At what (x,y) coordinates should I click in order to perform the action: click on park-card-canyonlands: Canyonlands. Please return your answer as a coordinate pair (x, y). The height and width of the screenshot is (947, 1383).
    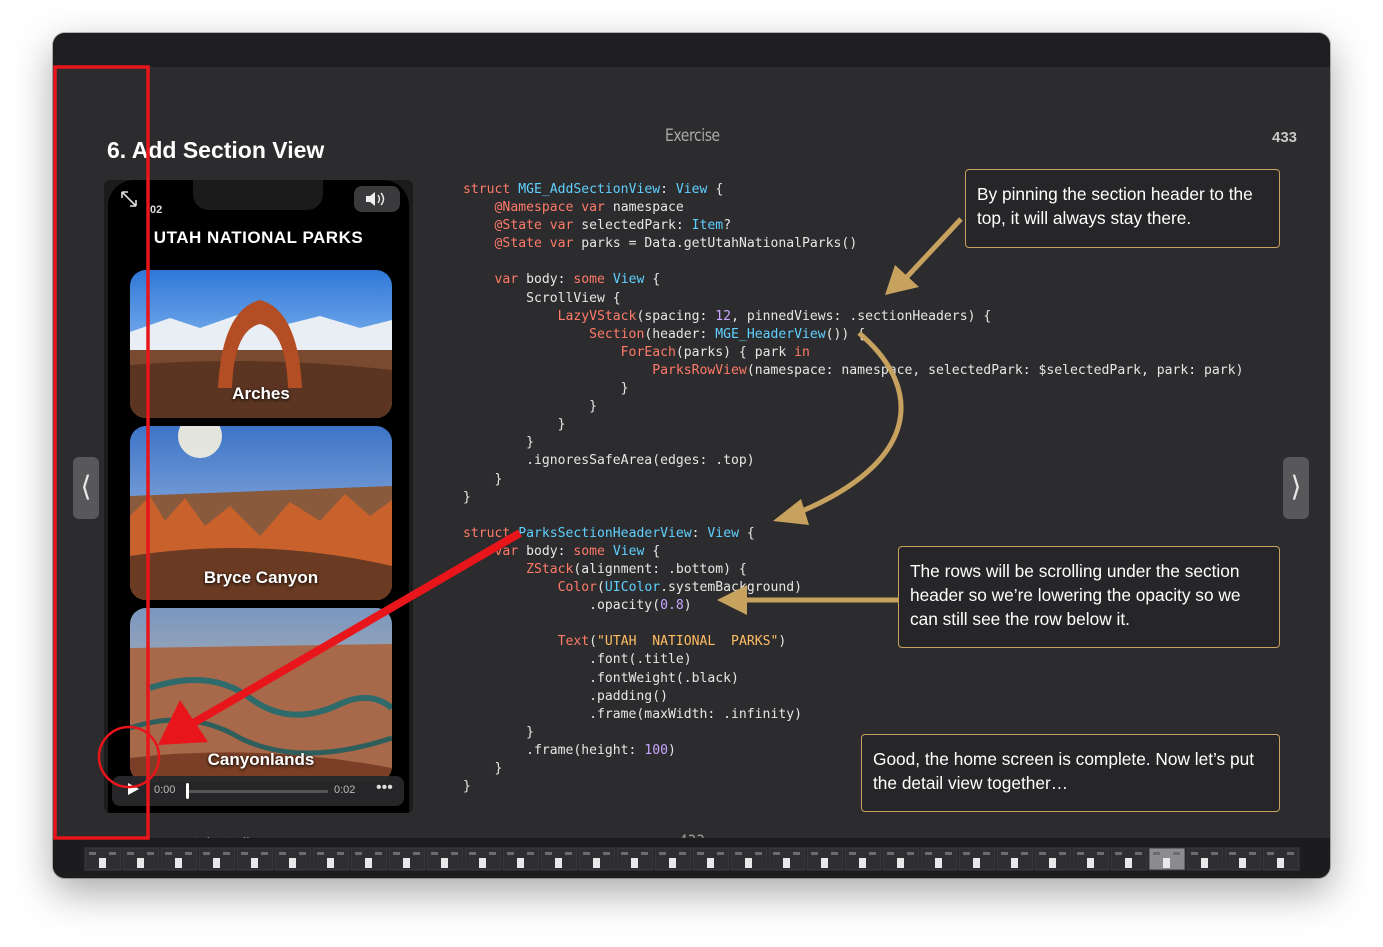
    Looking at the image, I should click on (261, 695).